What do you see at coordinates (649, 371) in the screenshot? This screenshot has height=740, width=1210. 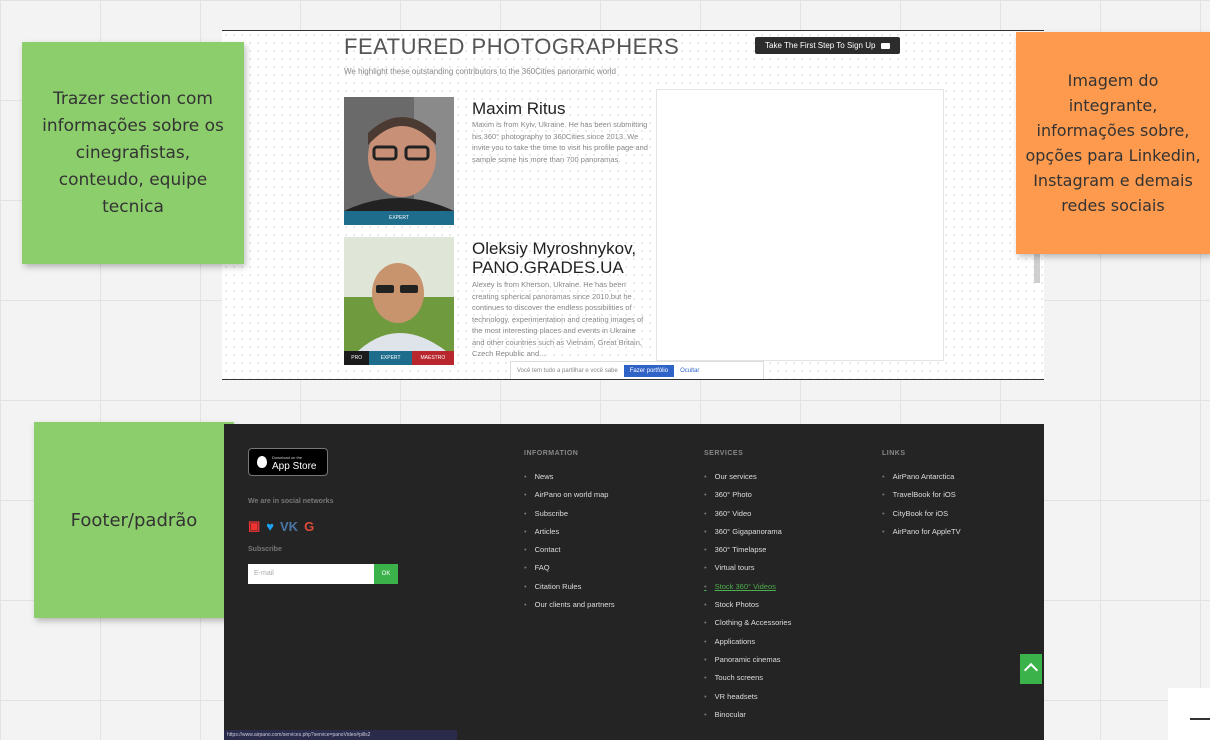 I see `cookie-accept-button: Fazer portfólio` at bounding box center [649, 371].